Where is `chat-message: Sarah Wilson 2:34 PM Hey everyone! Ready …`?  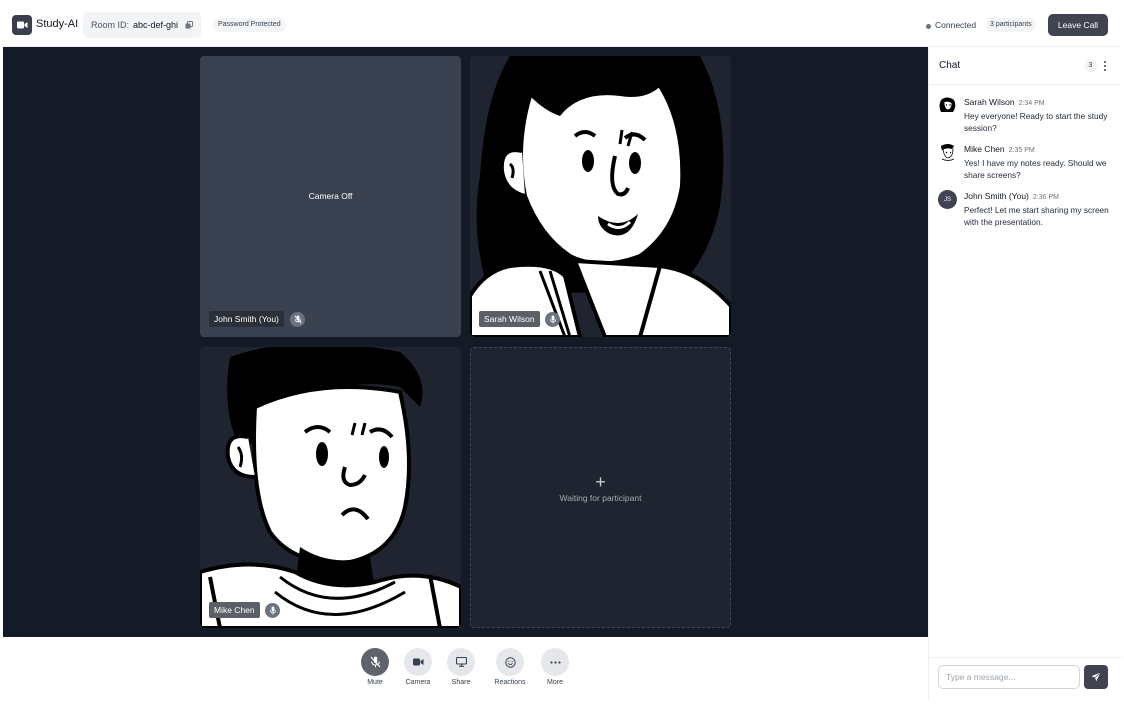 chat-message: Sarah Wilson 2:34 PM Hey everyone! Ready … is located at coordinates (1027, 116).